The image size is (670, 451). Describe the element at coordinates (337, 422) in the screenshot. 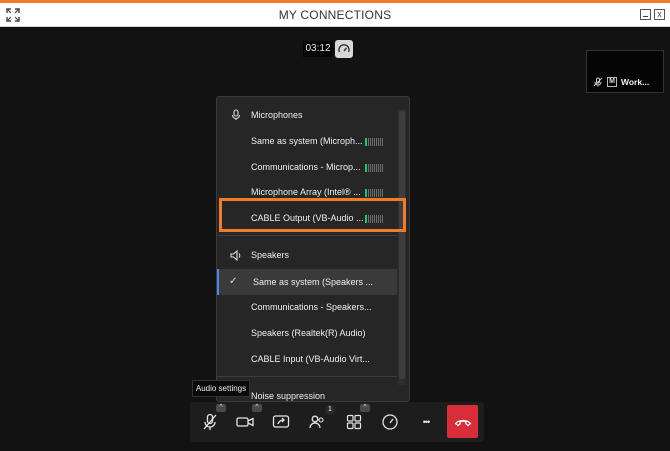

I see `call-toolbar: ^ ^ ^ •••` at that location.